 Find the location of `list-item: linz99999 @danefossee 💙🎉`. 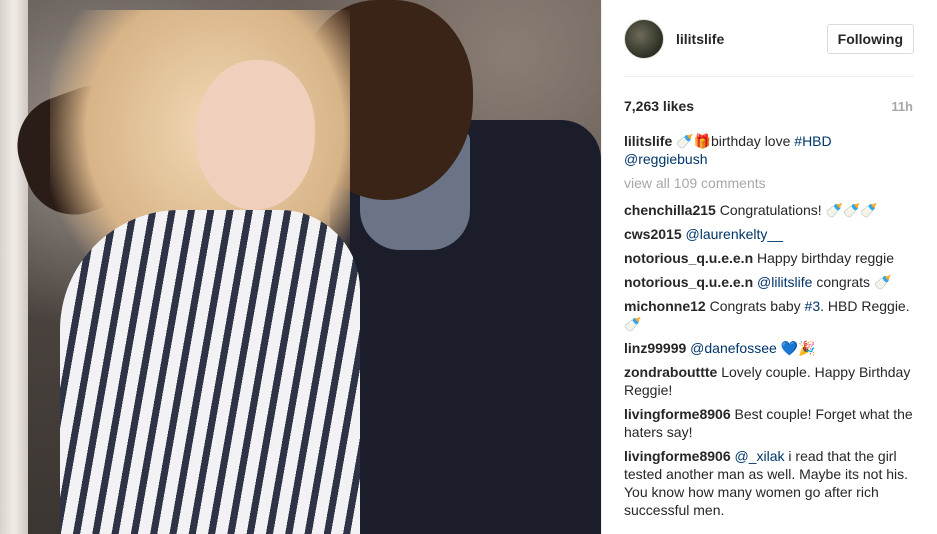

list-item: linz99999 @danefossee 💙🎉 is located at coordinates (770, 348).